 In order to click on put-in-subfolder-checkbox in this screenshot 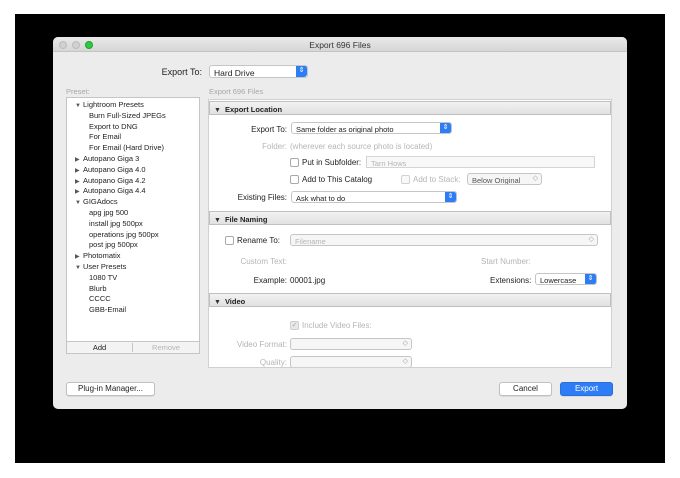, I will do `click(294, 162)`.